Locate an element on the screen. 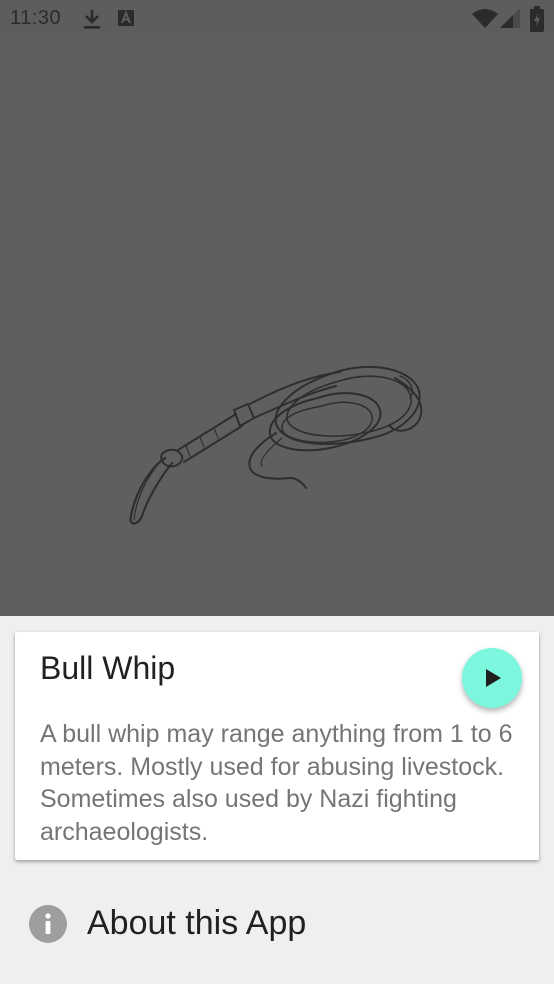 The height and width of the screenshot is (984, 554). play-icon is located at coordinates (493, 678).